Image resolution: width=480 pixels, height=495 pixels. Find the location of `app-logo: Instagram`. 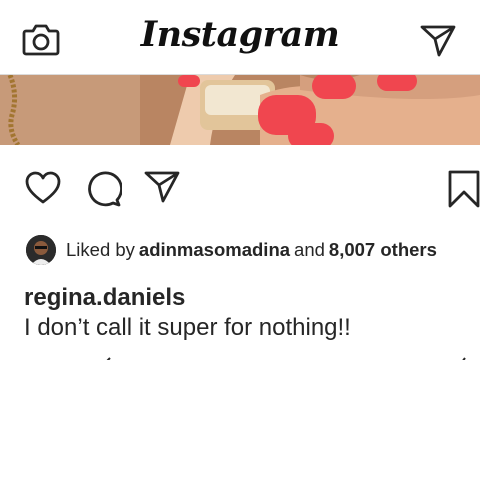

app-logo: Instagram is located at coordinates (240, 34).